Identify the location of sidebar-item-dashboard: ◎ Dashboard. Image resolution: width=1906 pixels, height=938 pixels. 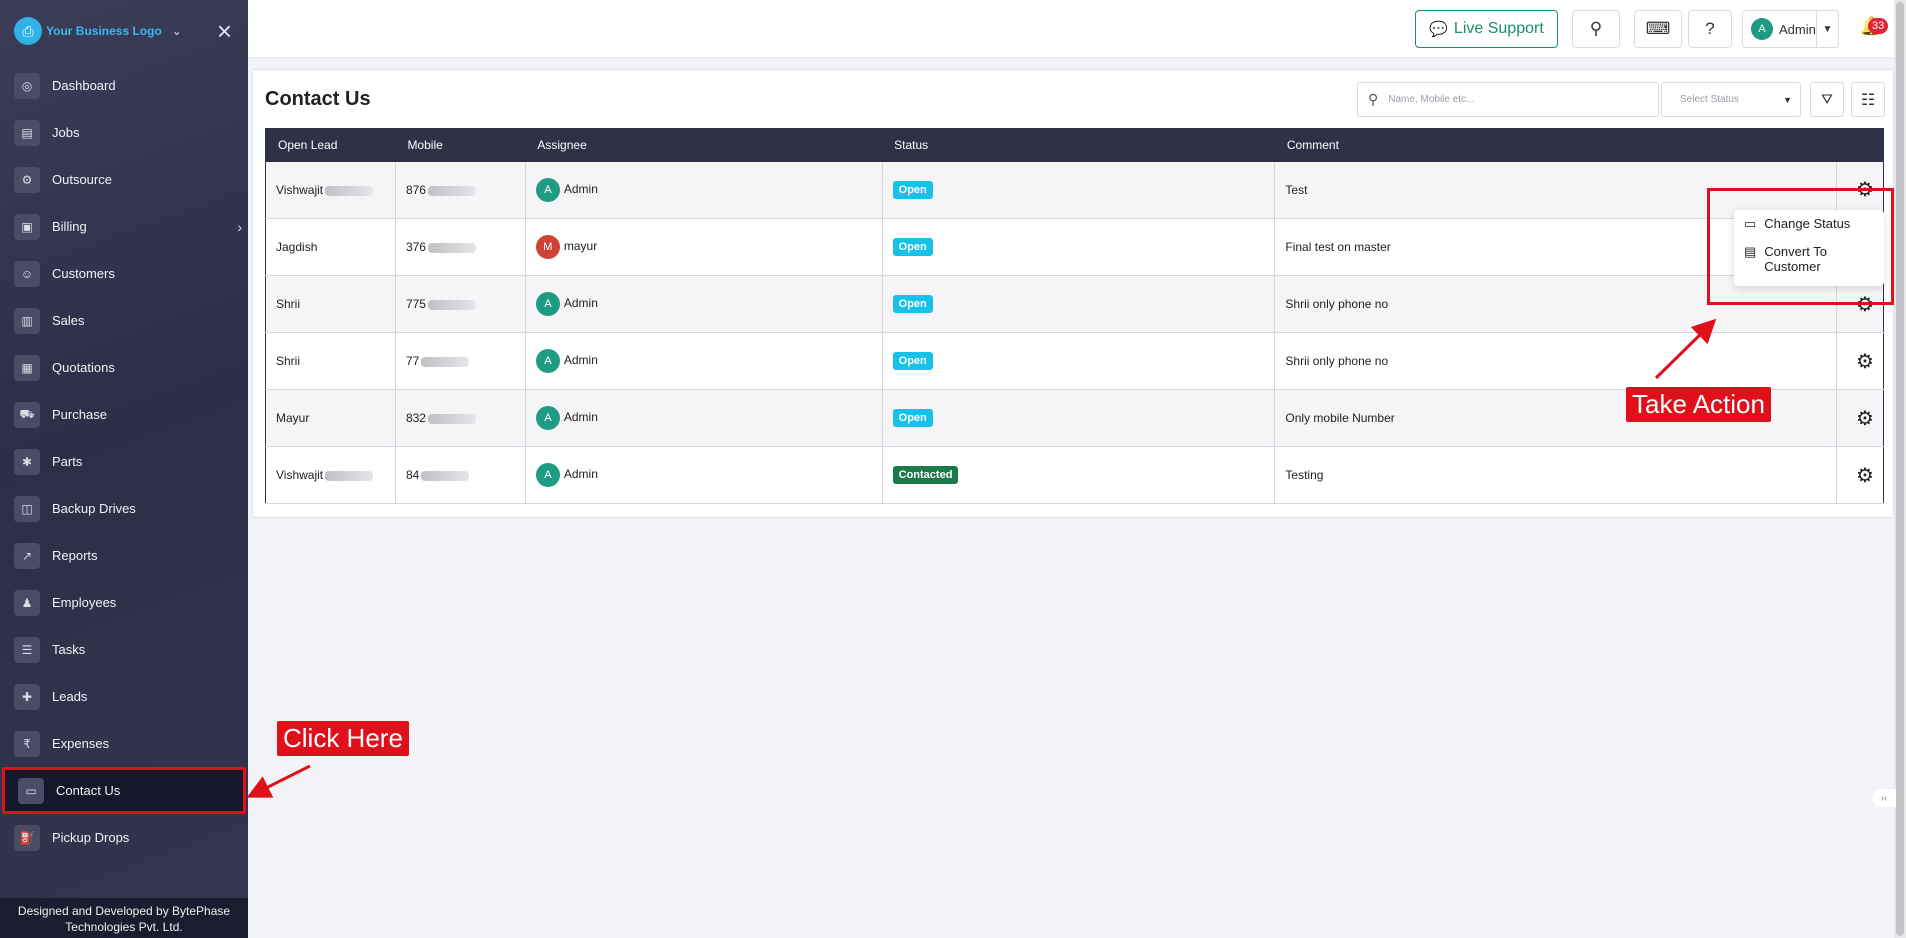
(124, 85).